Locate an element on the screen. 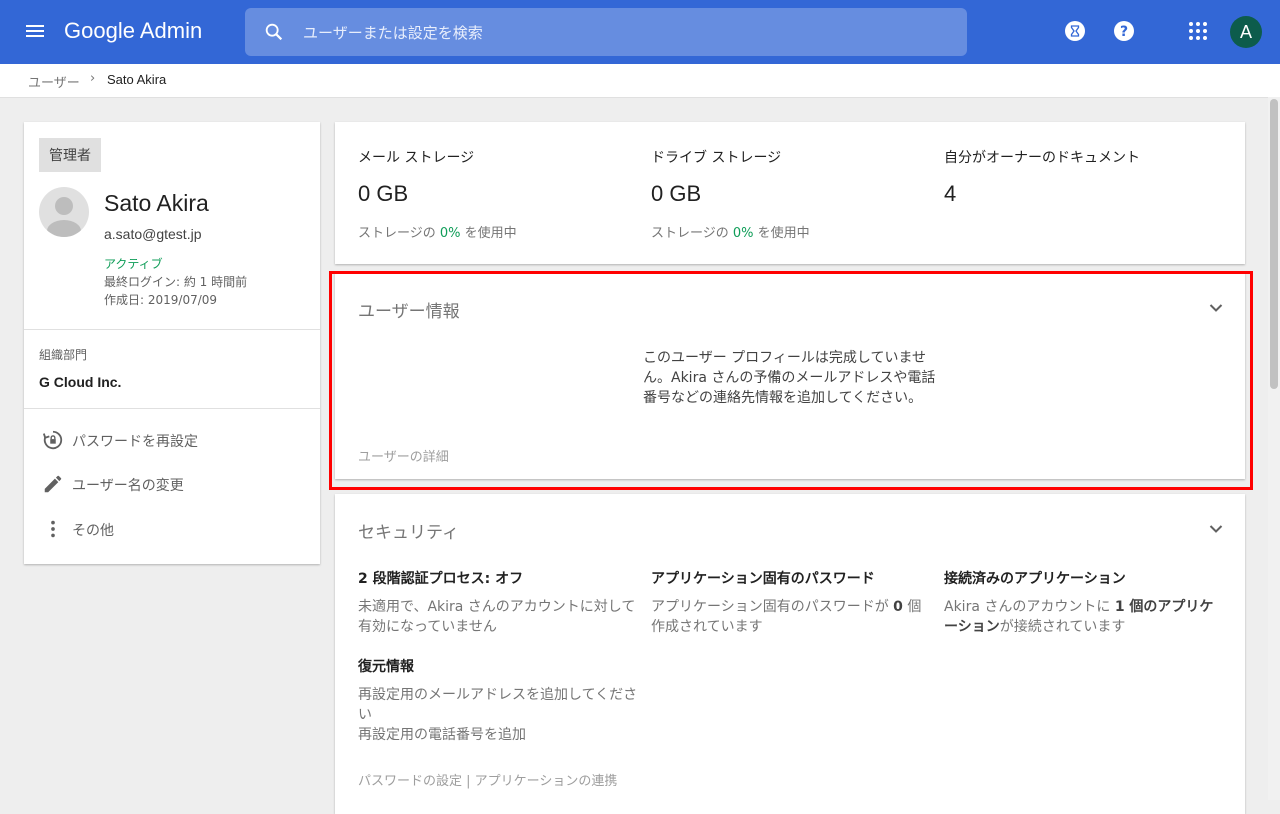  search-input is located at coordinates (623, 33).